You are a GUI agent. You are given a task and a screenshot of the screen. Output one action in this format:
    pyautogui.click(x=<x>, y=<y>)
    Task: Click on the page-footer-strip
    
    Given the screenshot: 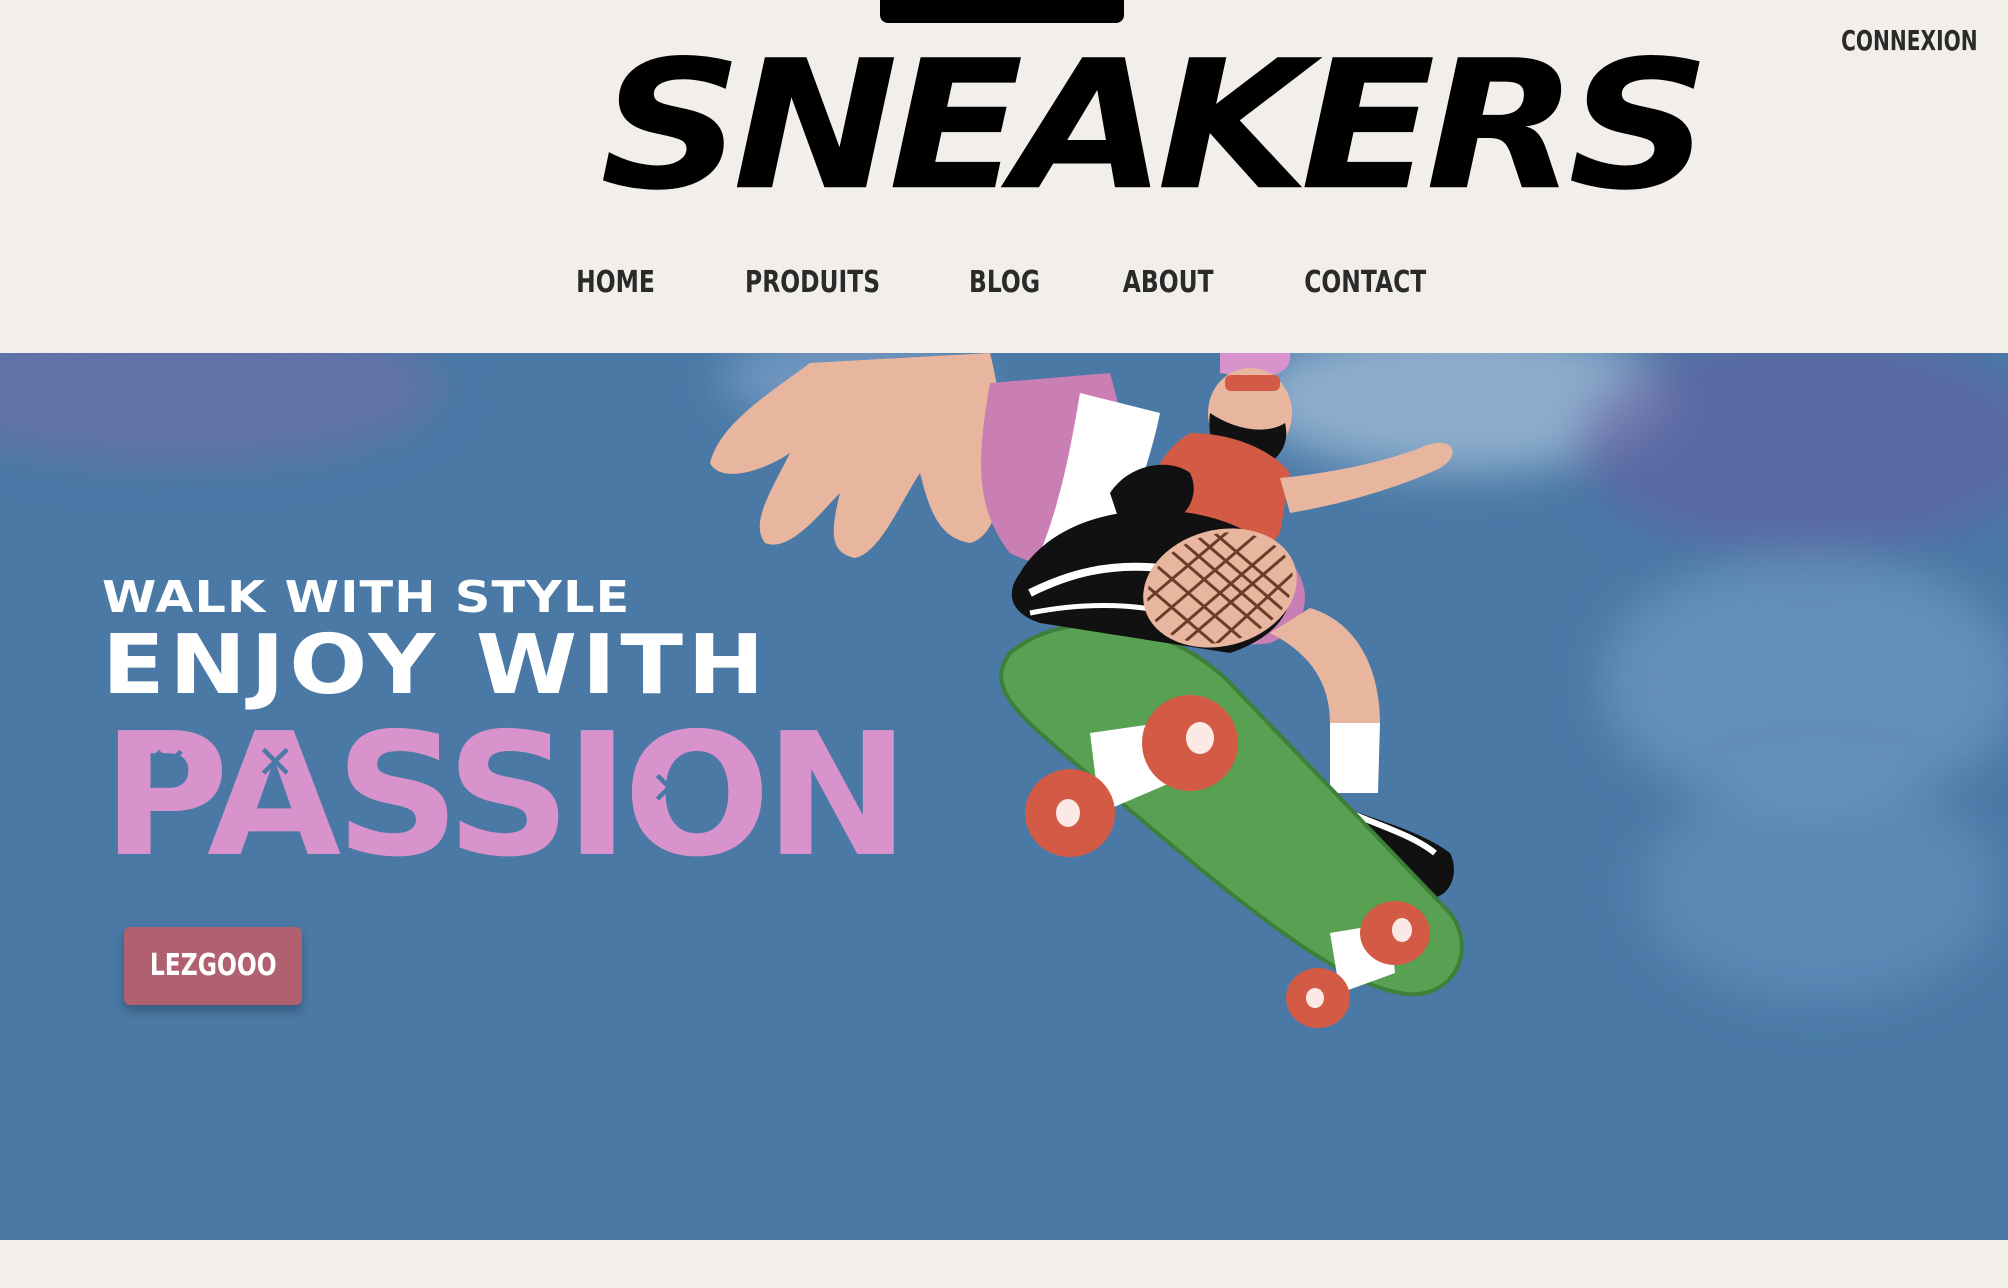 What is the action you would take?
    pyautogui.click(x=1004, y=1264)
    